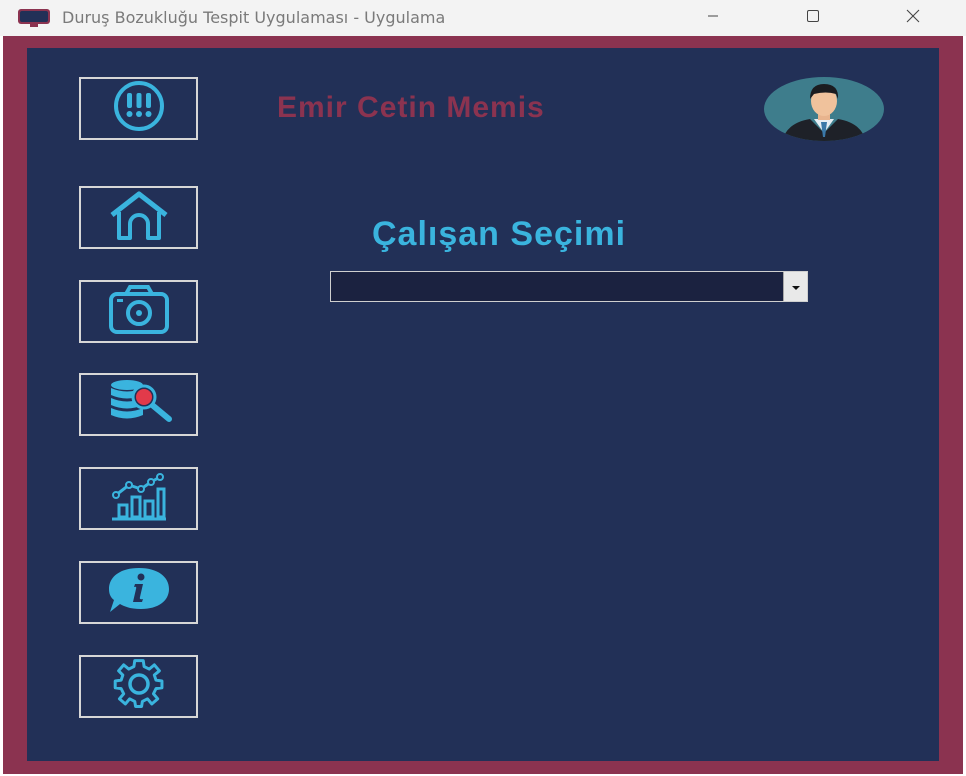 The image size is (966, 776). I want to click on chevron-down-icon, so click(796, 287).